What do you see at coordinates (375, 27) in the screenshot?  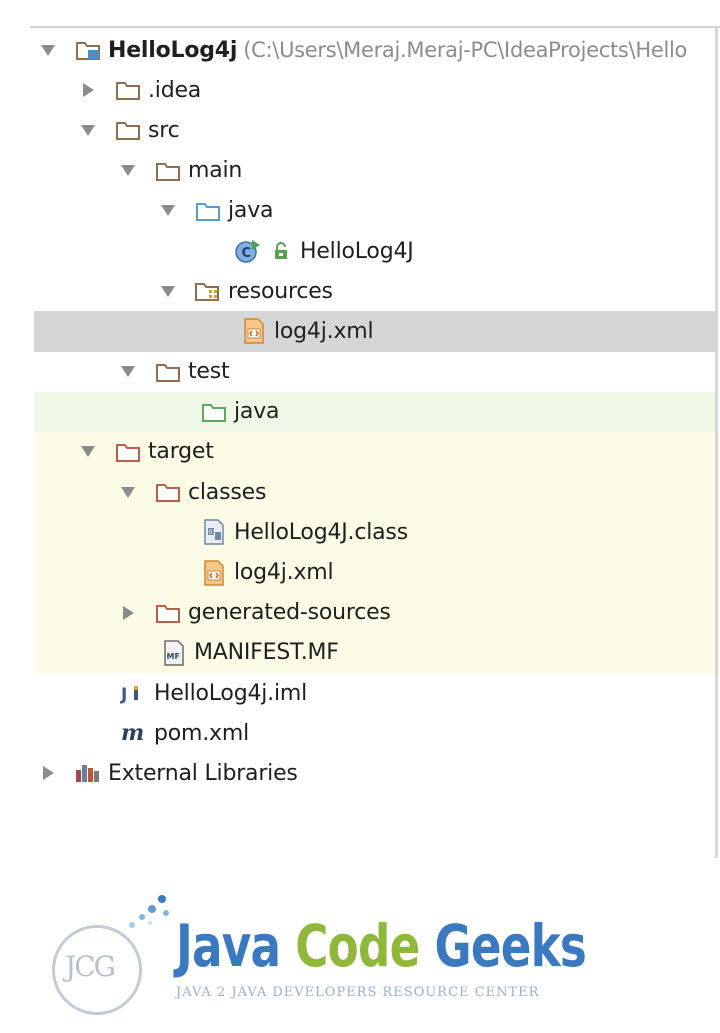 I see `panel-top-border` at bounding box center [375, 27].